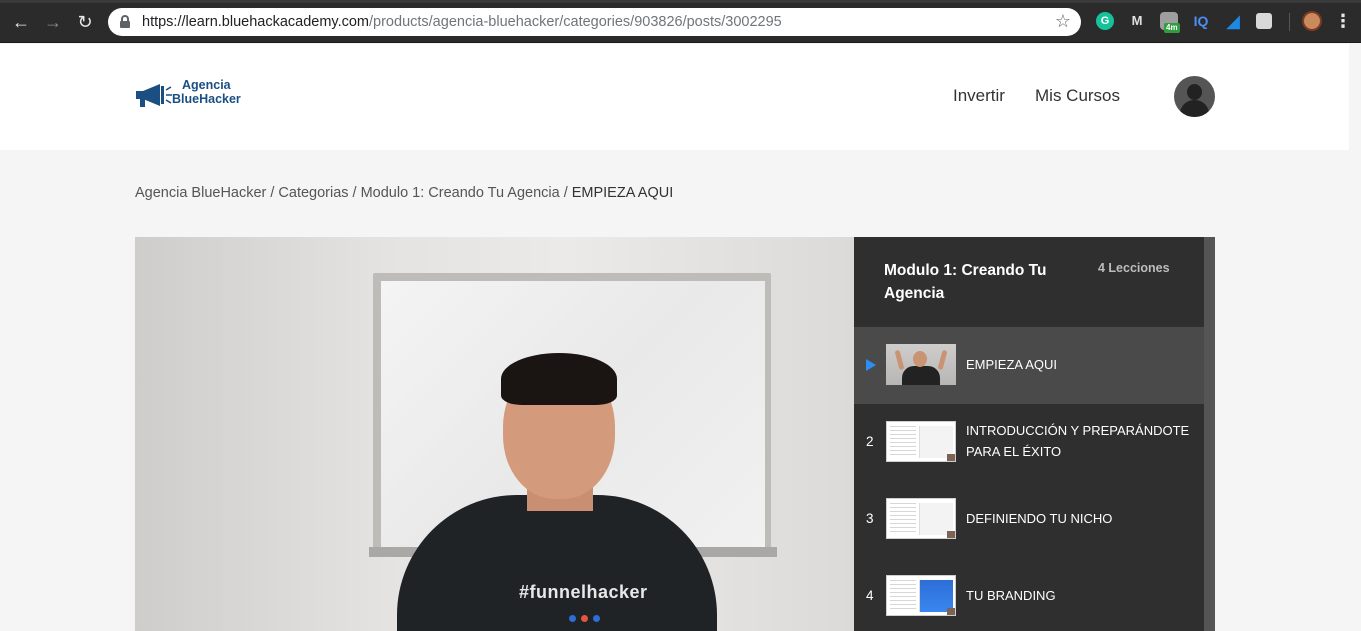  Describe the element at coordinates (1063, 21) in the screenshot. I see `bookmark-star-icon: ☆` at that location.